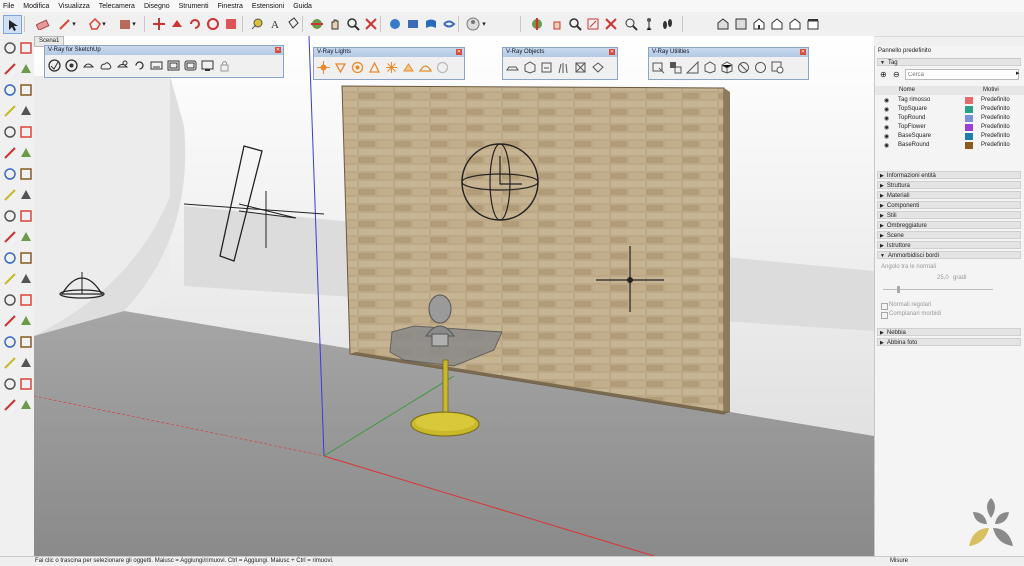 The height and width of the screenshot is (566, 1024). What do you see at coordinates (949, 175) in the screenshot?
I see `section-entity-info: ▶ Informazioni entità` at bounding box center [949, 175].